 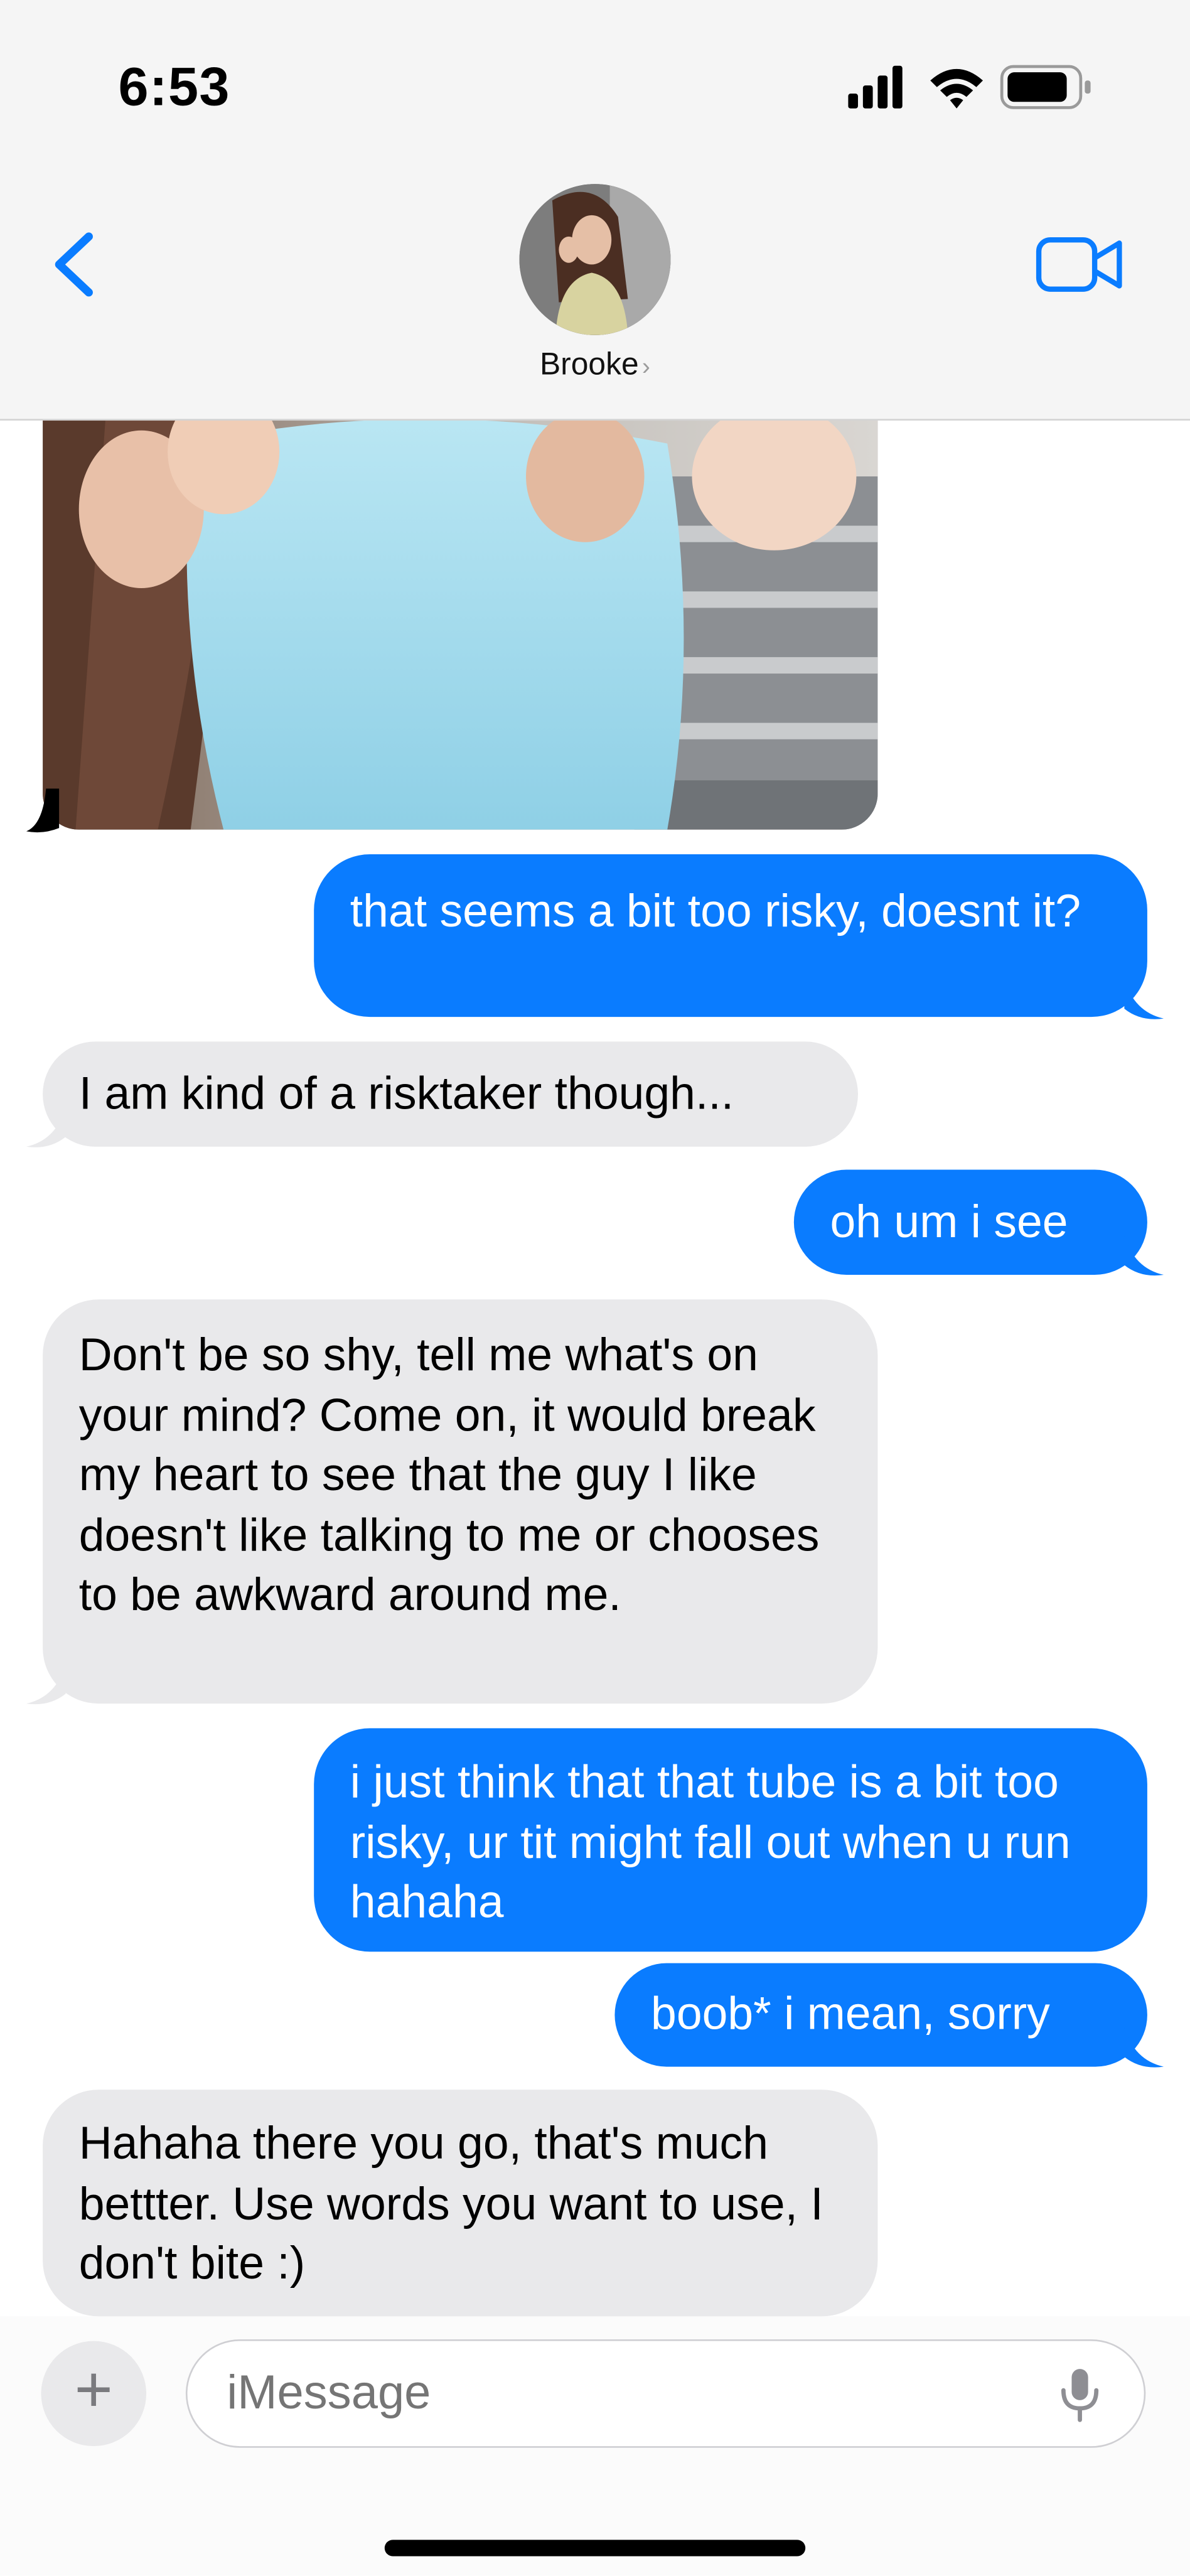 I want to click on message-bubble-outgoing: that seems a bit too risky, doesnt it?, so click(x=730, y=935).